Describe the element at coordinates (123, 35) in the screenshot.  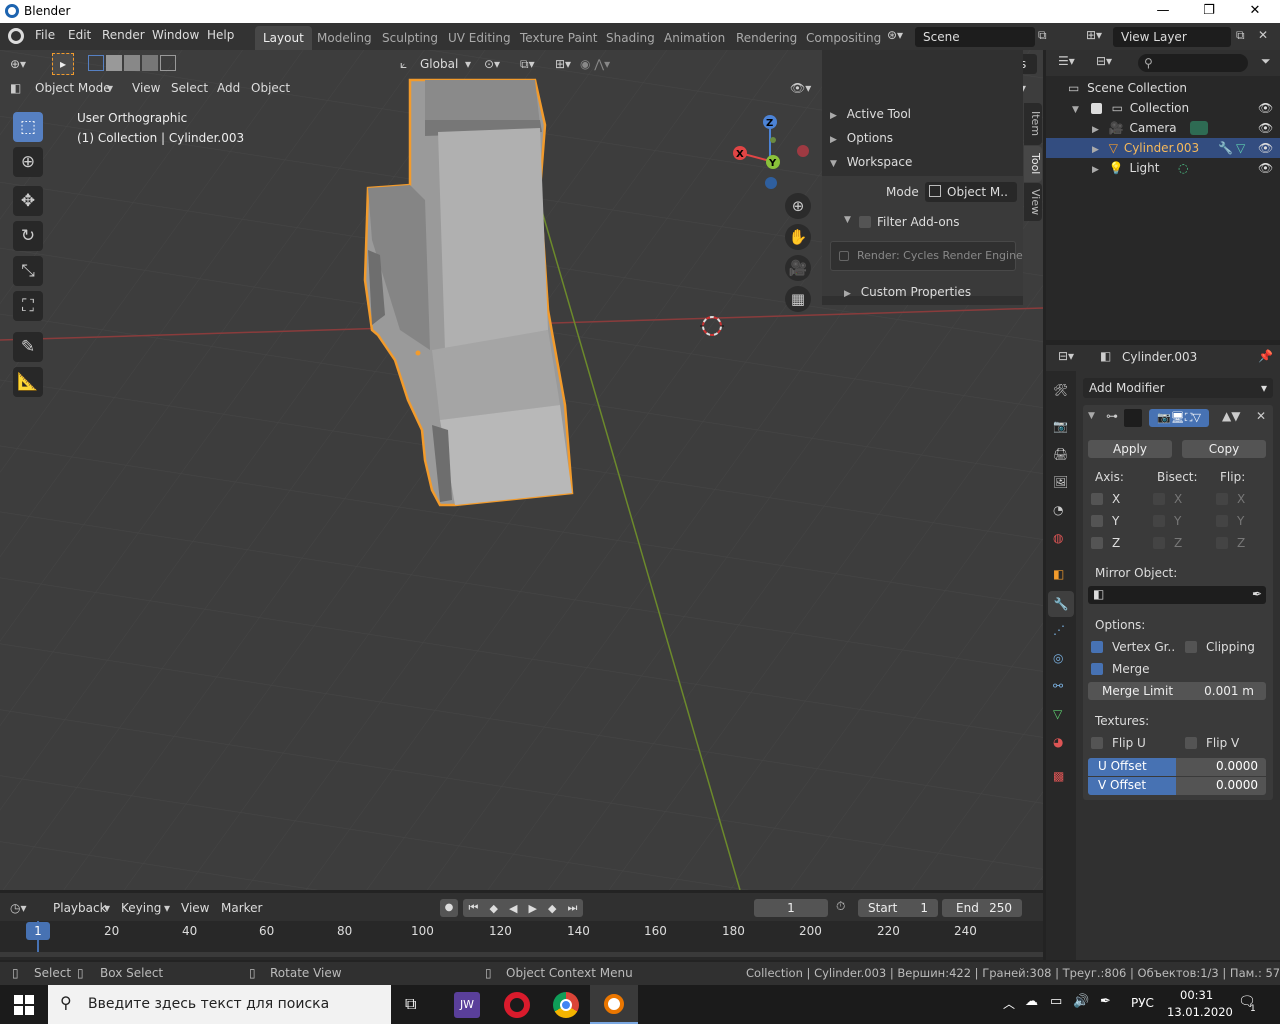
I see `menu-render: Render` at that location.